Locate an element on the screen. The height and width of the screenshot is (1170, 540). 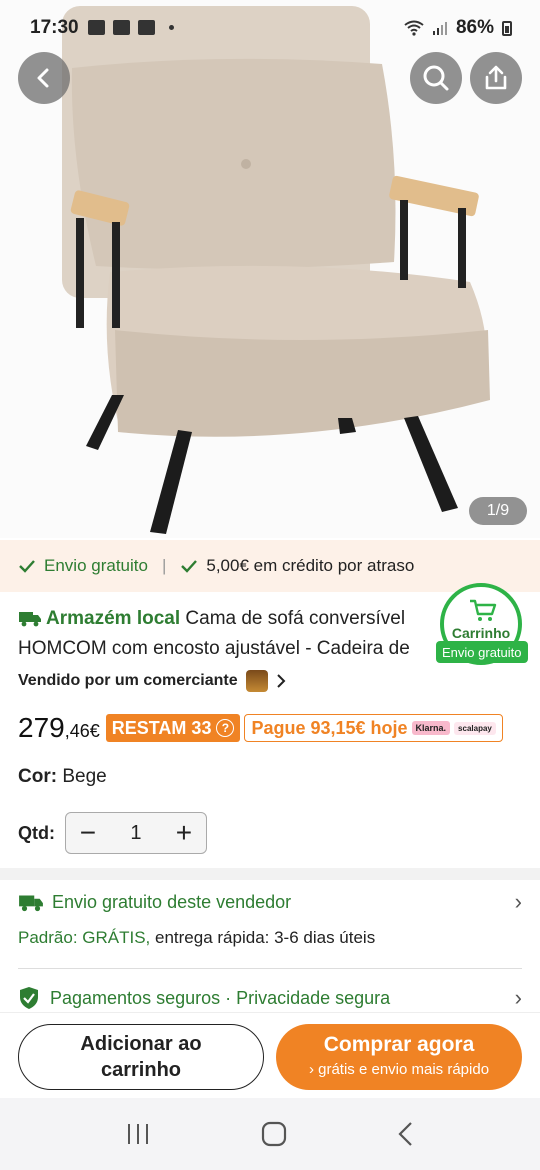
klarna-logo: Klarna. is located at coordinates (431, 728).